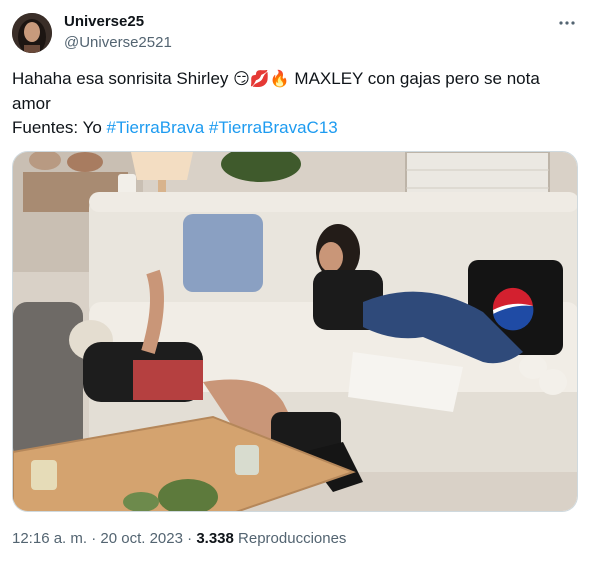 The image size is (594, 565). What do you see at coordinates (141, 538) in the screenshot?
I see `tweet-date: 20 oct. 2023` at bounding box center [141, 538].